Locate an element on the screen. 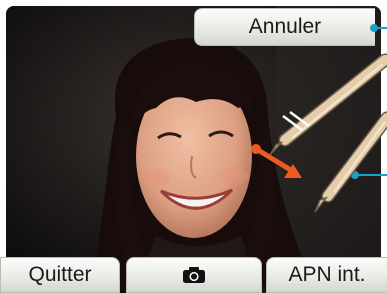 The height and width of the screenshot is (293, 387). quit-label: Quitter is located at coordinates (60, 274).